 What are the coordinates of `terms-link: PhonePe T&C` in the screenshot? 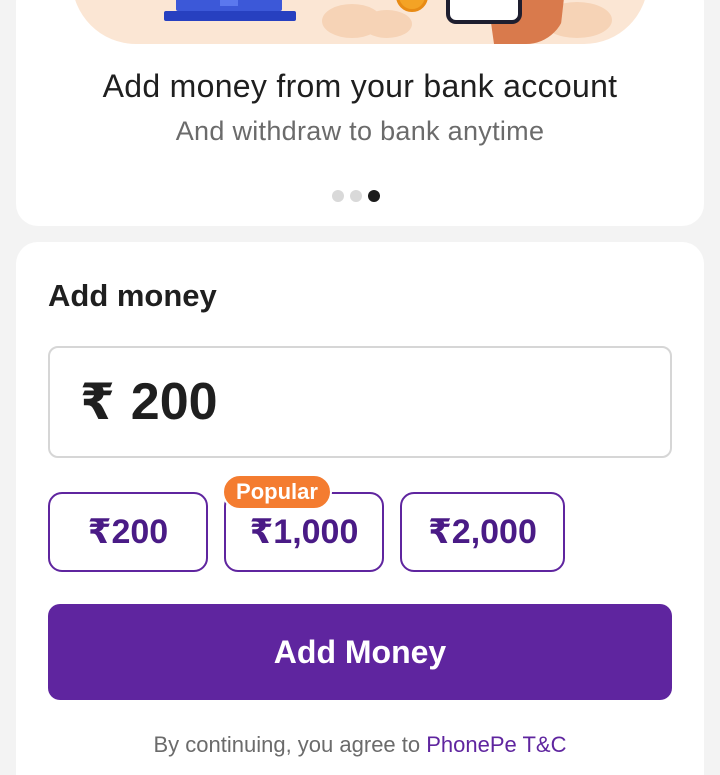 It's located at (496, 744).